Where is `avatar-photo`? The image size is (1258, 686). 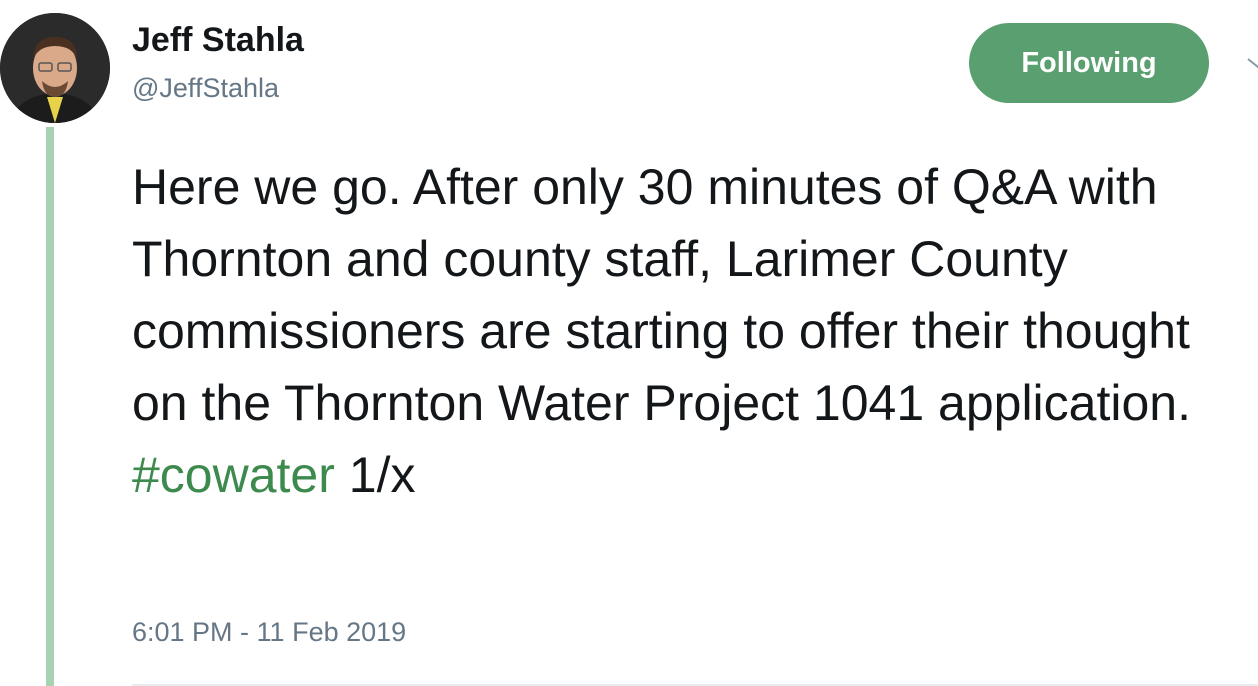
avatar-photo is located at coordinates (55, 68).